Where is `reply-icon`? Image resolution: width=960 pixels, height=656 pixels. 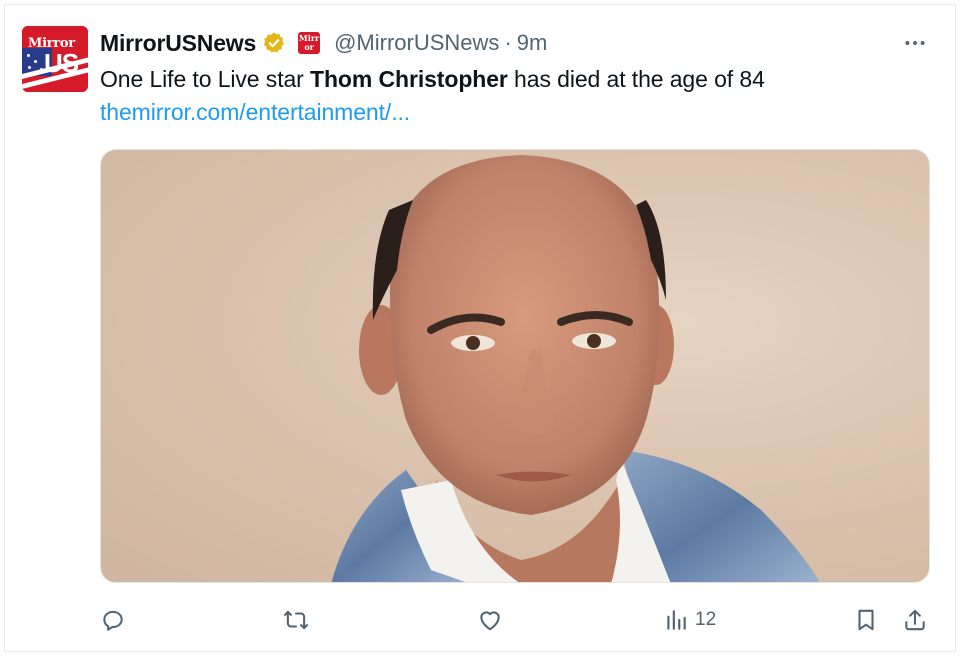
reply-icon is located at coordinates (113, 620).